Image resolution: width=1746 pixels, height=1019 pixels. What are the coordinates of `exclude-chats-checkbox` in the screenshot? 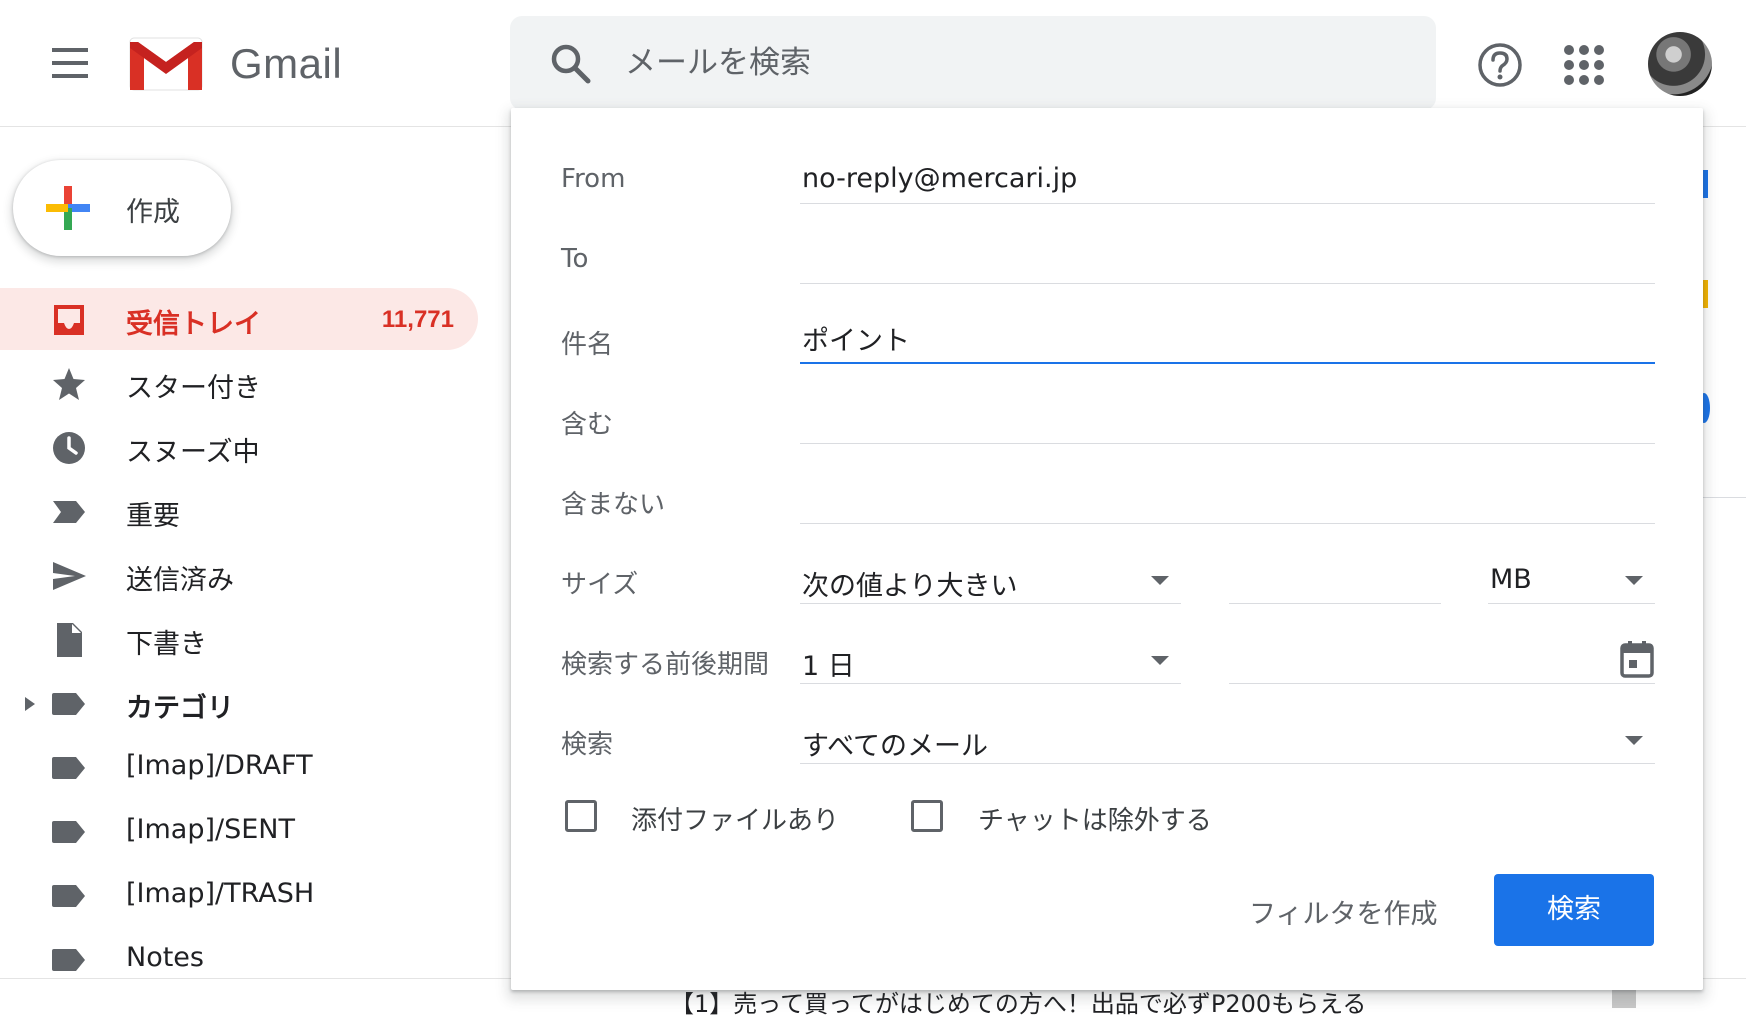 It's located at (927, 816).